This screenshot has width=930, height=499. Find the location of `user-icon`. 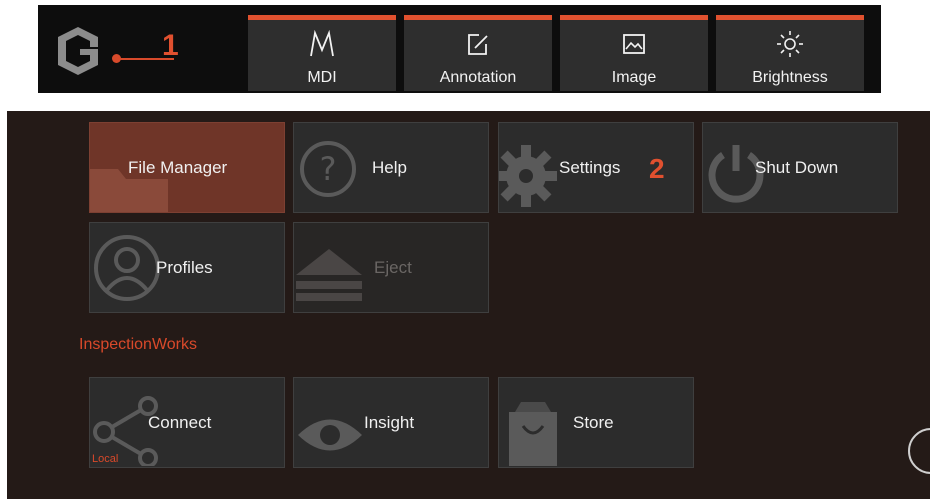

user-icon is located at coordinates (127, 268).